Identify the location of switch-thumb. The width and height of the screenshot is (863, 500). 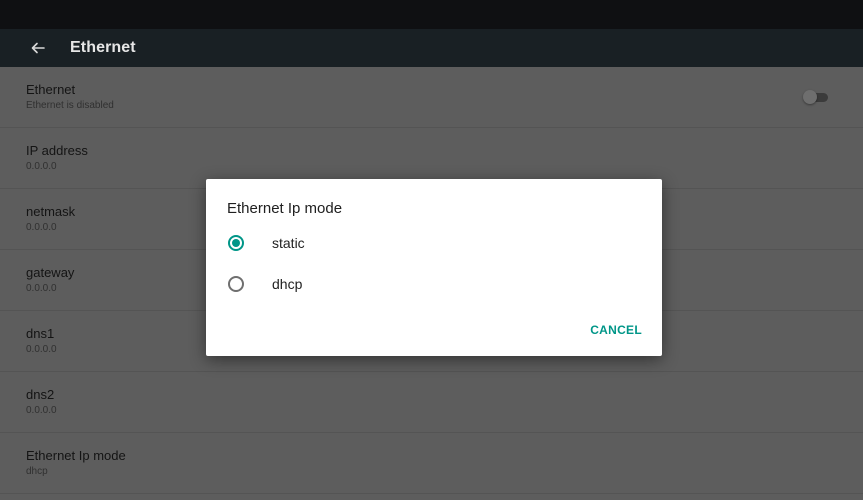
(810, 97).